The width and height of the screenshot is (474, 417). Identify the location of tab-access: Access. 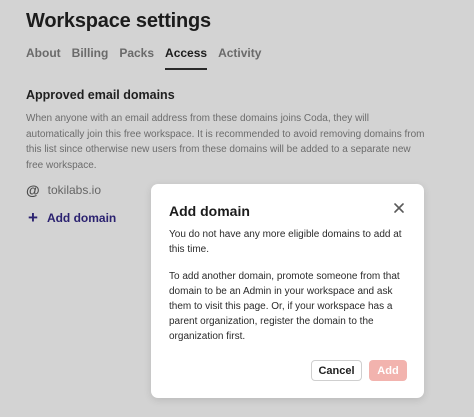
(186, 58).